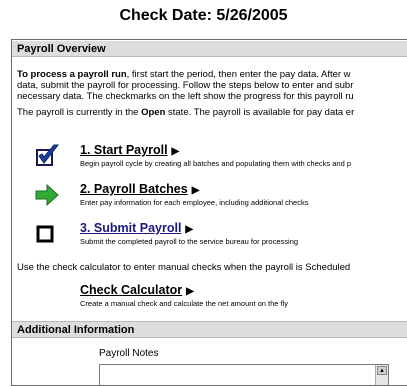 This screenshot has height=386, width=407. I want to click on scroll-up-icon: ▲, so click(382, 370).